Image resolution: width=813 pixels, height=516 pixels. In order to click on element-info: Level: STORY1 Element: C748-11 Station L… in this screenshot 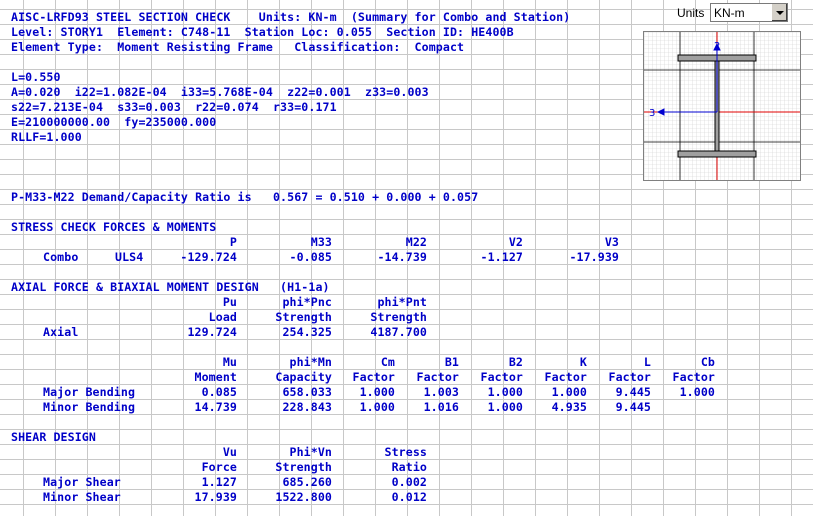, I will do `click(262, 32)`.